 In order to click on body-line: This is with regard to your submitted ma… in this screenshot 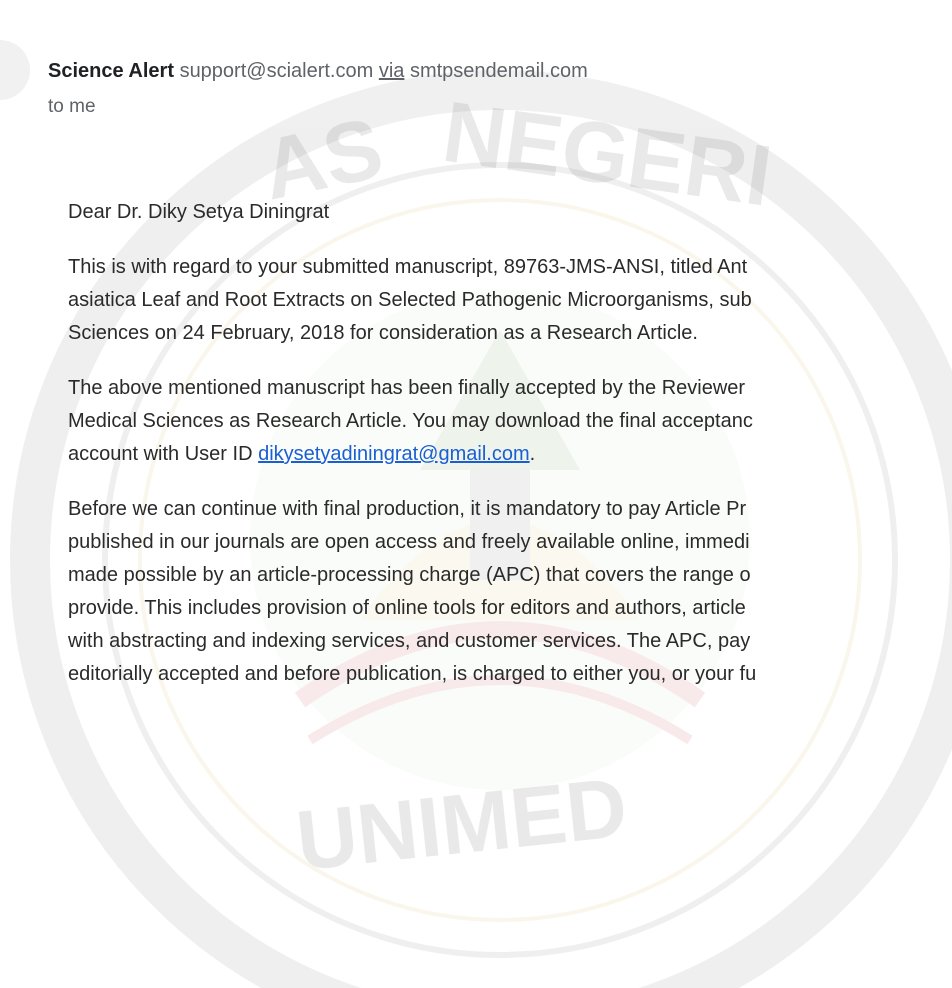, I will do `click(408, 267)`.